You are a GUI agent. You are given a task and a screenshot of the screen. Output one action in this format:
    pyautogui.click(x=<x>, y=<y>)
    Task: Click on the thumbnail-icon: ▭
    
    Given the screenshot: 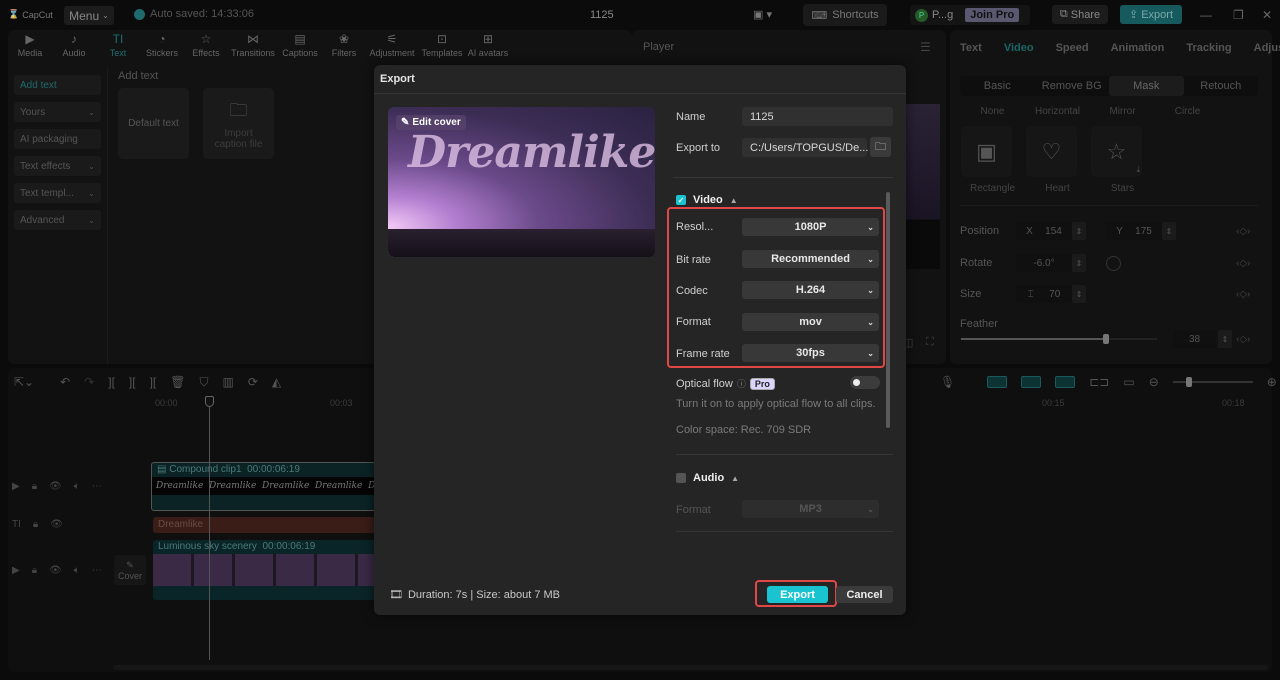 What is the action you would take?
    pyautogui.click(x=1128, y=382)
    